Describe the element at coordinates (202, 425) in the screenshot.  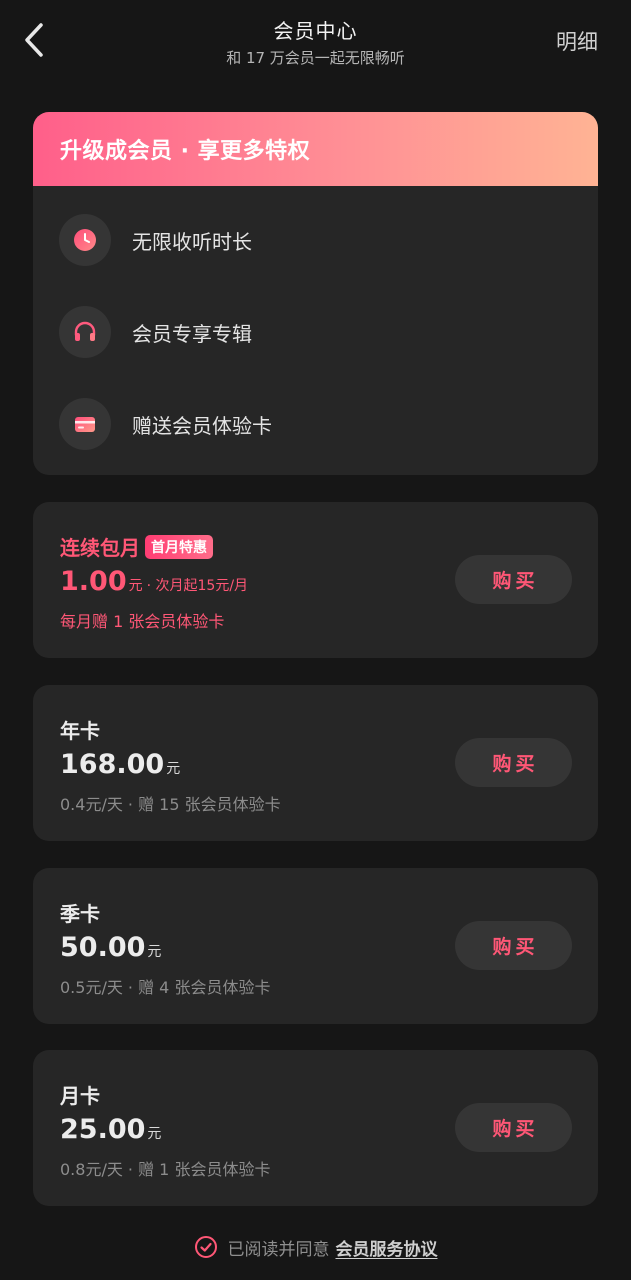
I see `benefit-label: 赠送会员体验卡` at that location.